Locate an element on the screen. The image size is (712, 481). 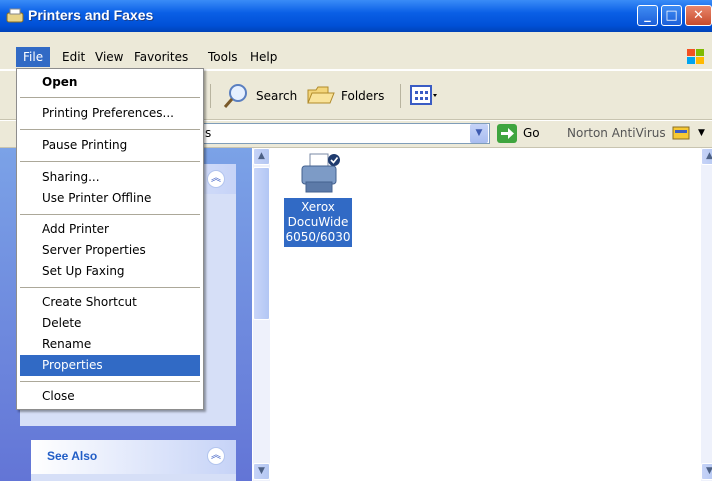
content-scrollbar is located at coordinates (706, 314).